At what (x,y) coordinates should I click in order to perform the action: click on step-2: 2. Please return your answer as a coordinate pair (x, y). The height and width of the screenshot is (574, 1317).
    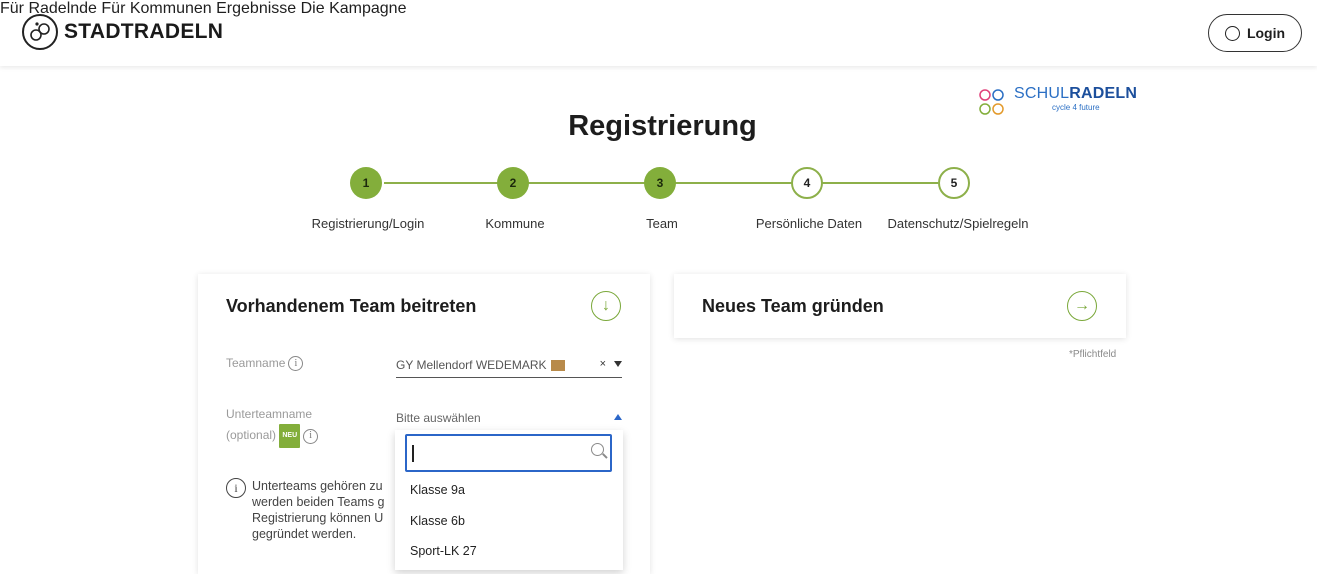
    Looking at the image, I should click on (513, 183).